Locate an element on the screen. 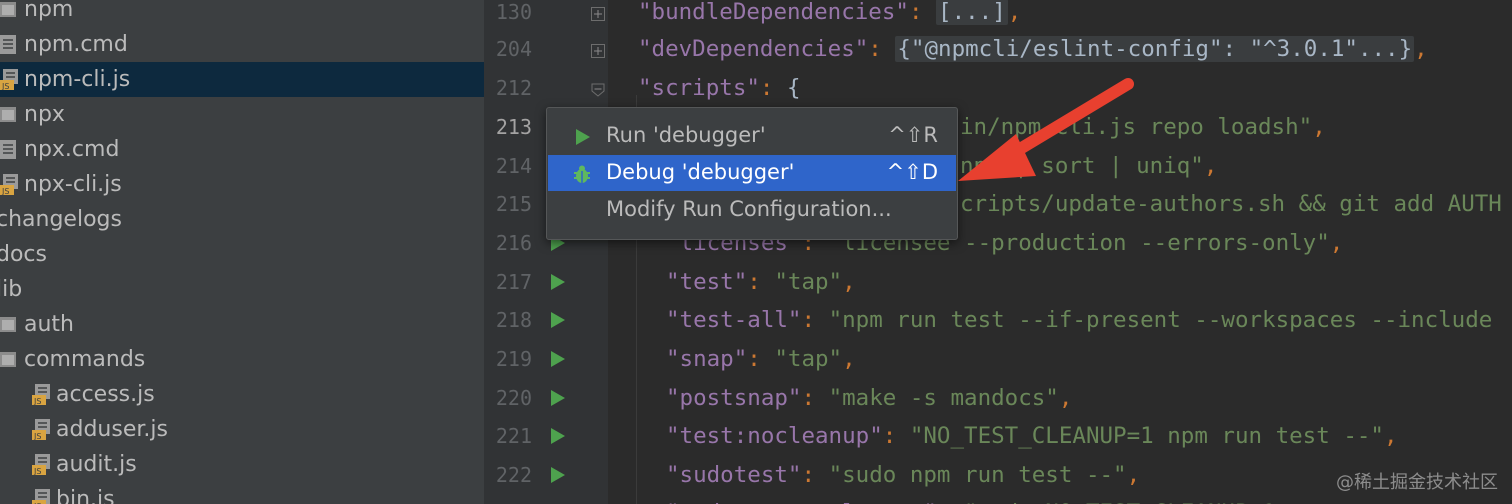  tree-item: JS access.js is located at coordinates (242, 394).